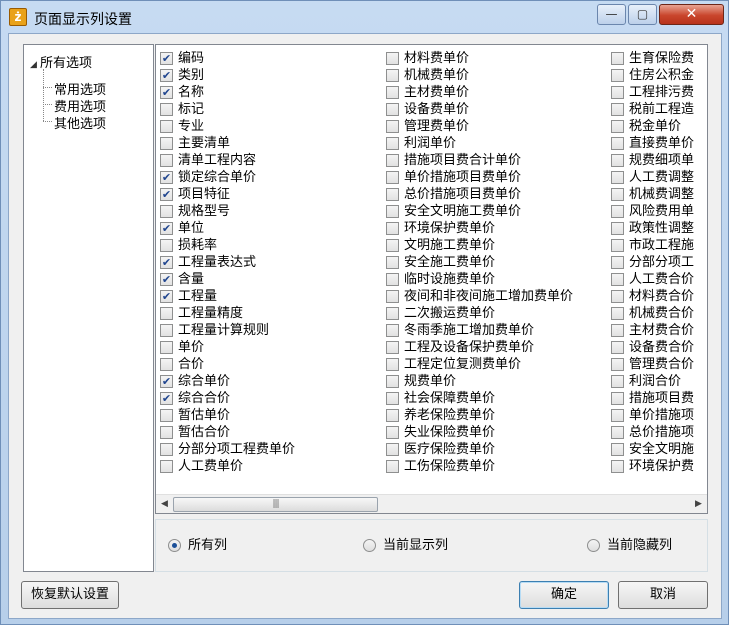 The image size is (729, 625). I want to click on checklist-item: 冬雨季施工增加费单价, so click(478, 330).